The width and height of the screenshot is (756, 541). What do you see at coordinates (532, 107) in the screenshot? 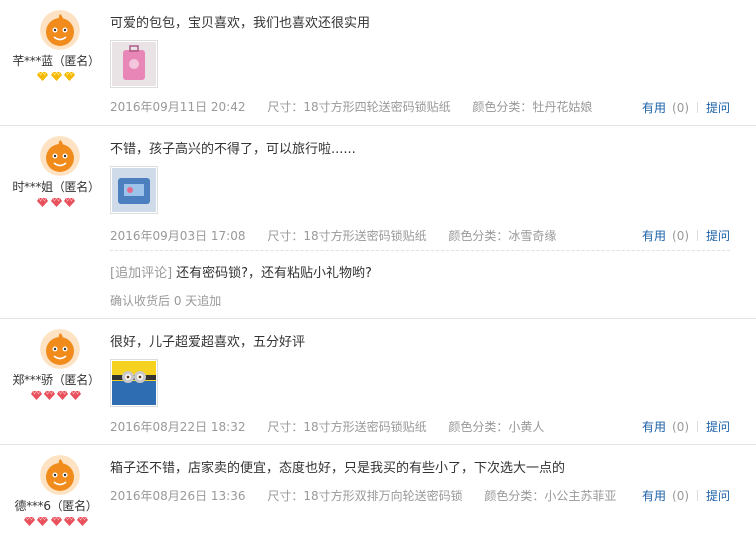
I see `sku-color: 颜色分类：牡丹花姑娘` at bounding box center [532, 107].